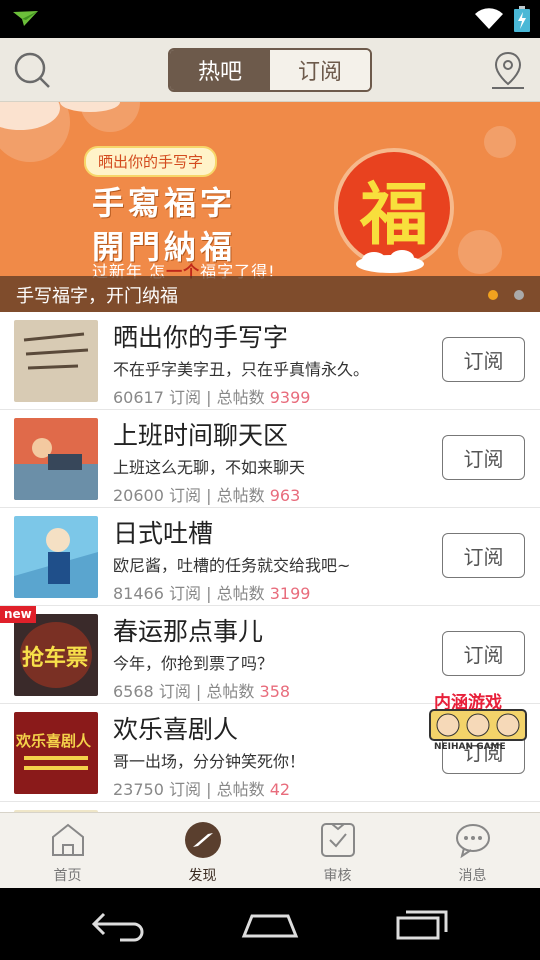 The image size is (540, 960). Describe the element at coordinates (478, 725) in the screenshot. I see `game-faces-icon` at that location.